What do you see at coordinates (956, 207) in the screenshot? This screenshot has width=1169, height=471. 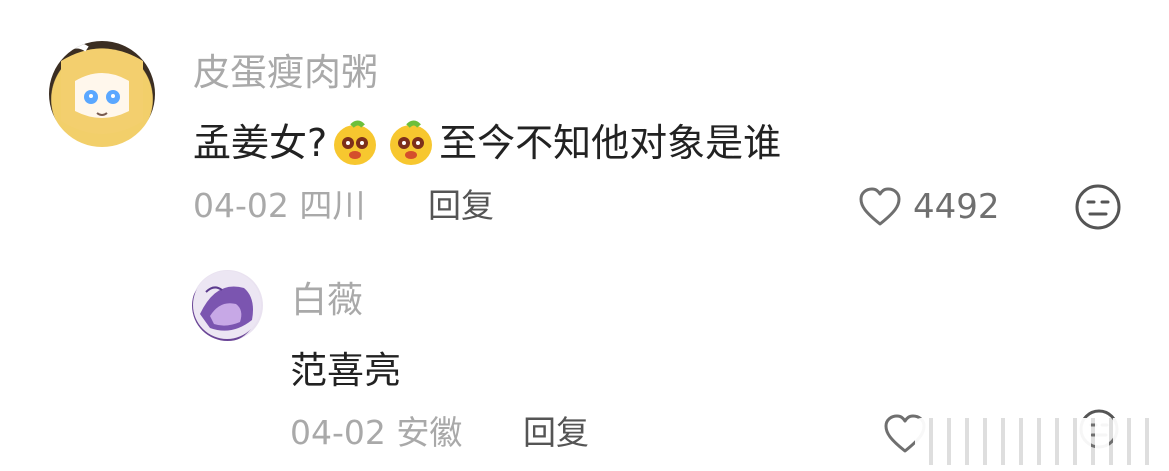 I see `like-count: 4492` at bounding box center [956, 207].